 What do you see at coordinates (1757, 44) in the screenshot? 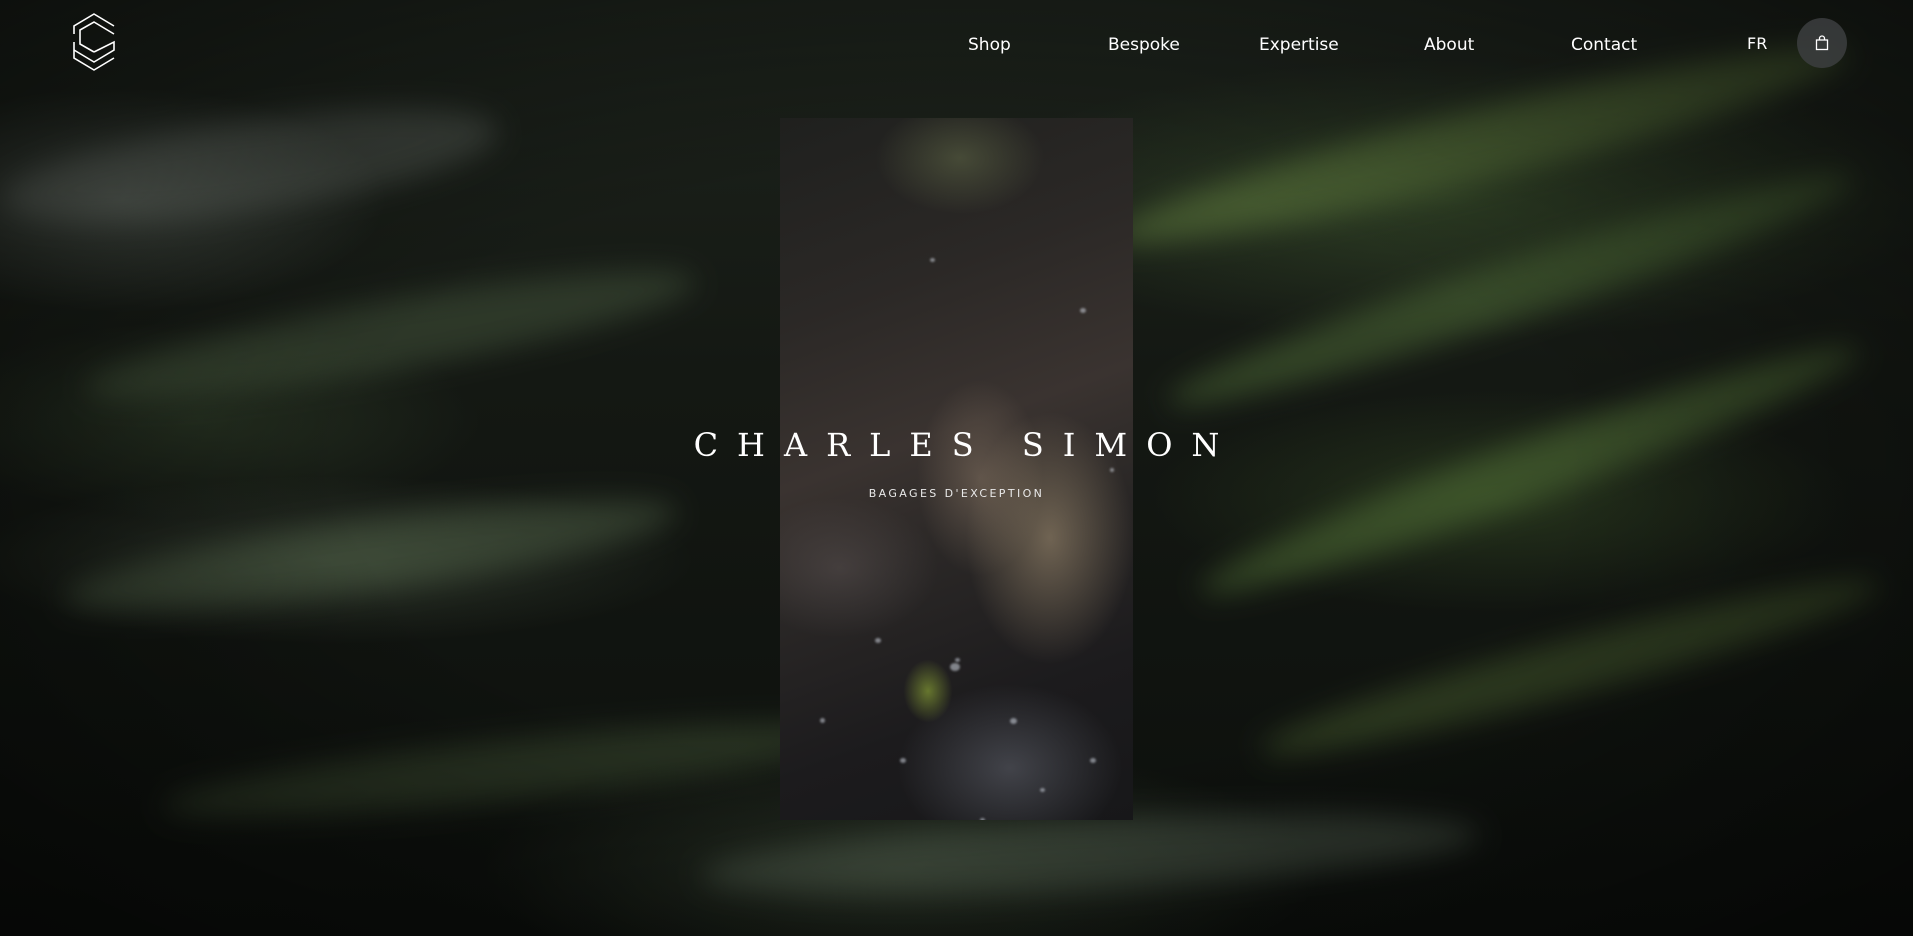
I see `language-switch: FR` at bounding box center [1757, 44].